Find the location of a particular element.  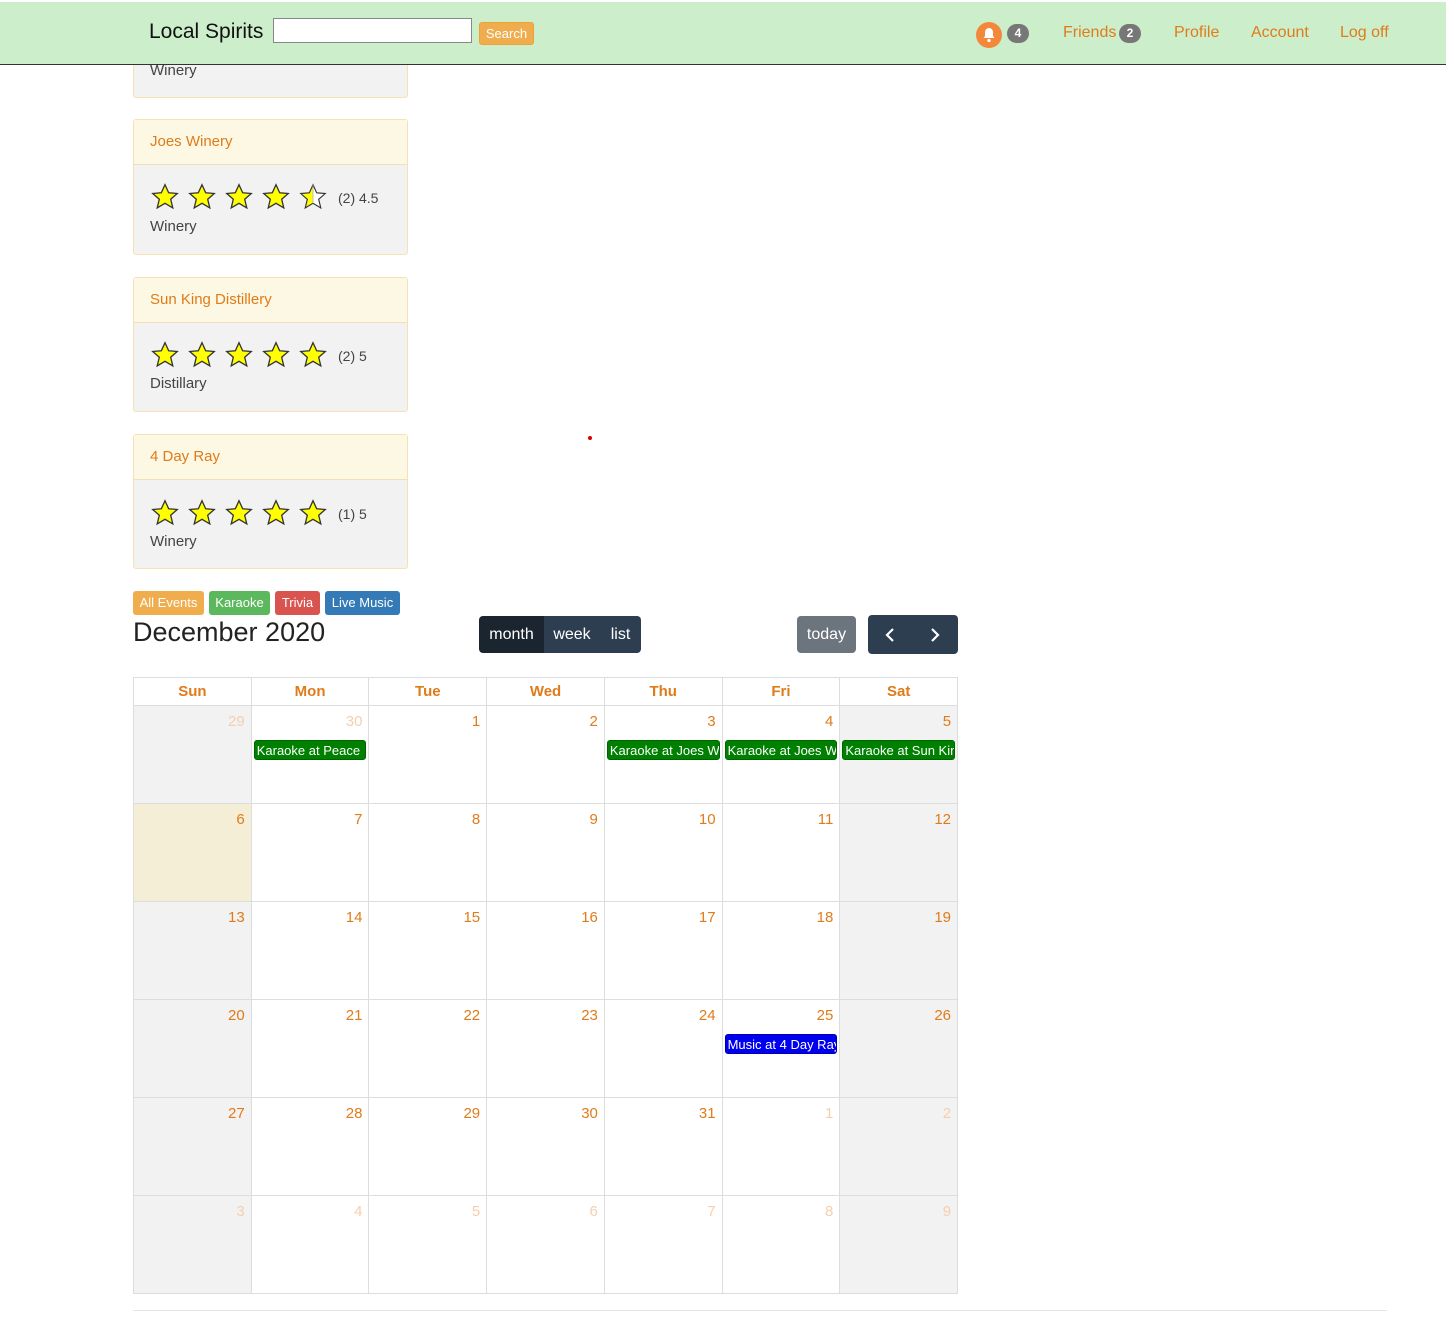

calendar-day-cell: 25 Music at 4 Day Ray is located at coordinates (782, 1048).